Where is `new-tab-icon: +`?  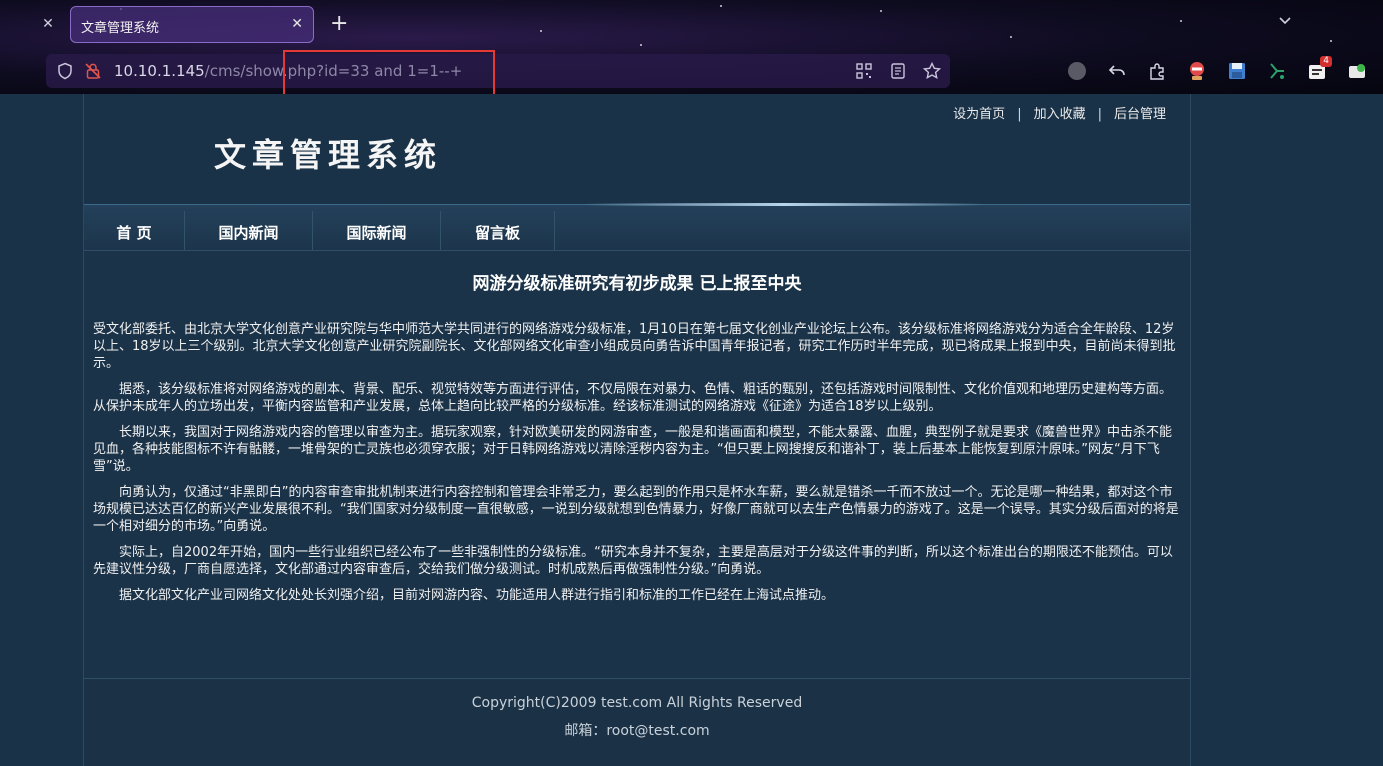 new-tab-icon: + is located at coordinates (339, 24).